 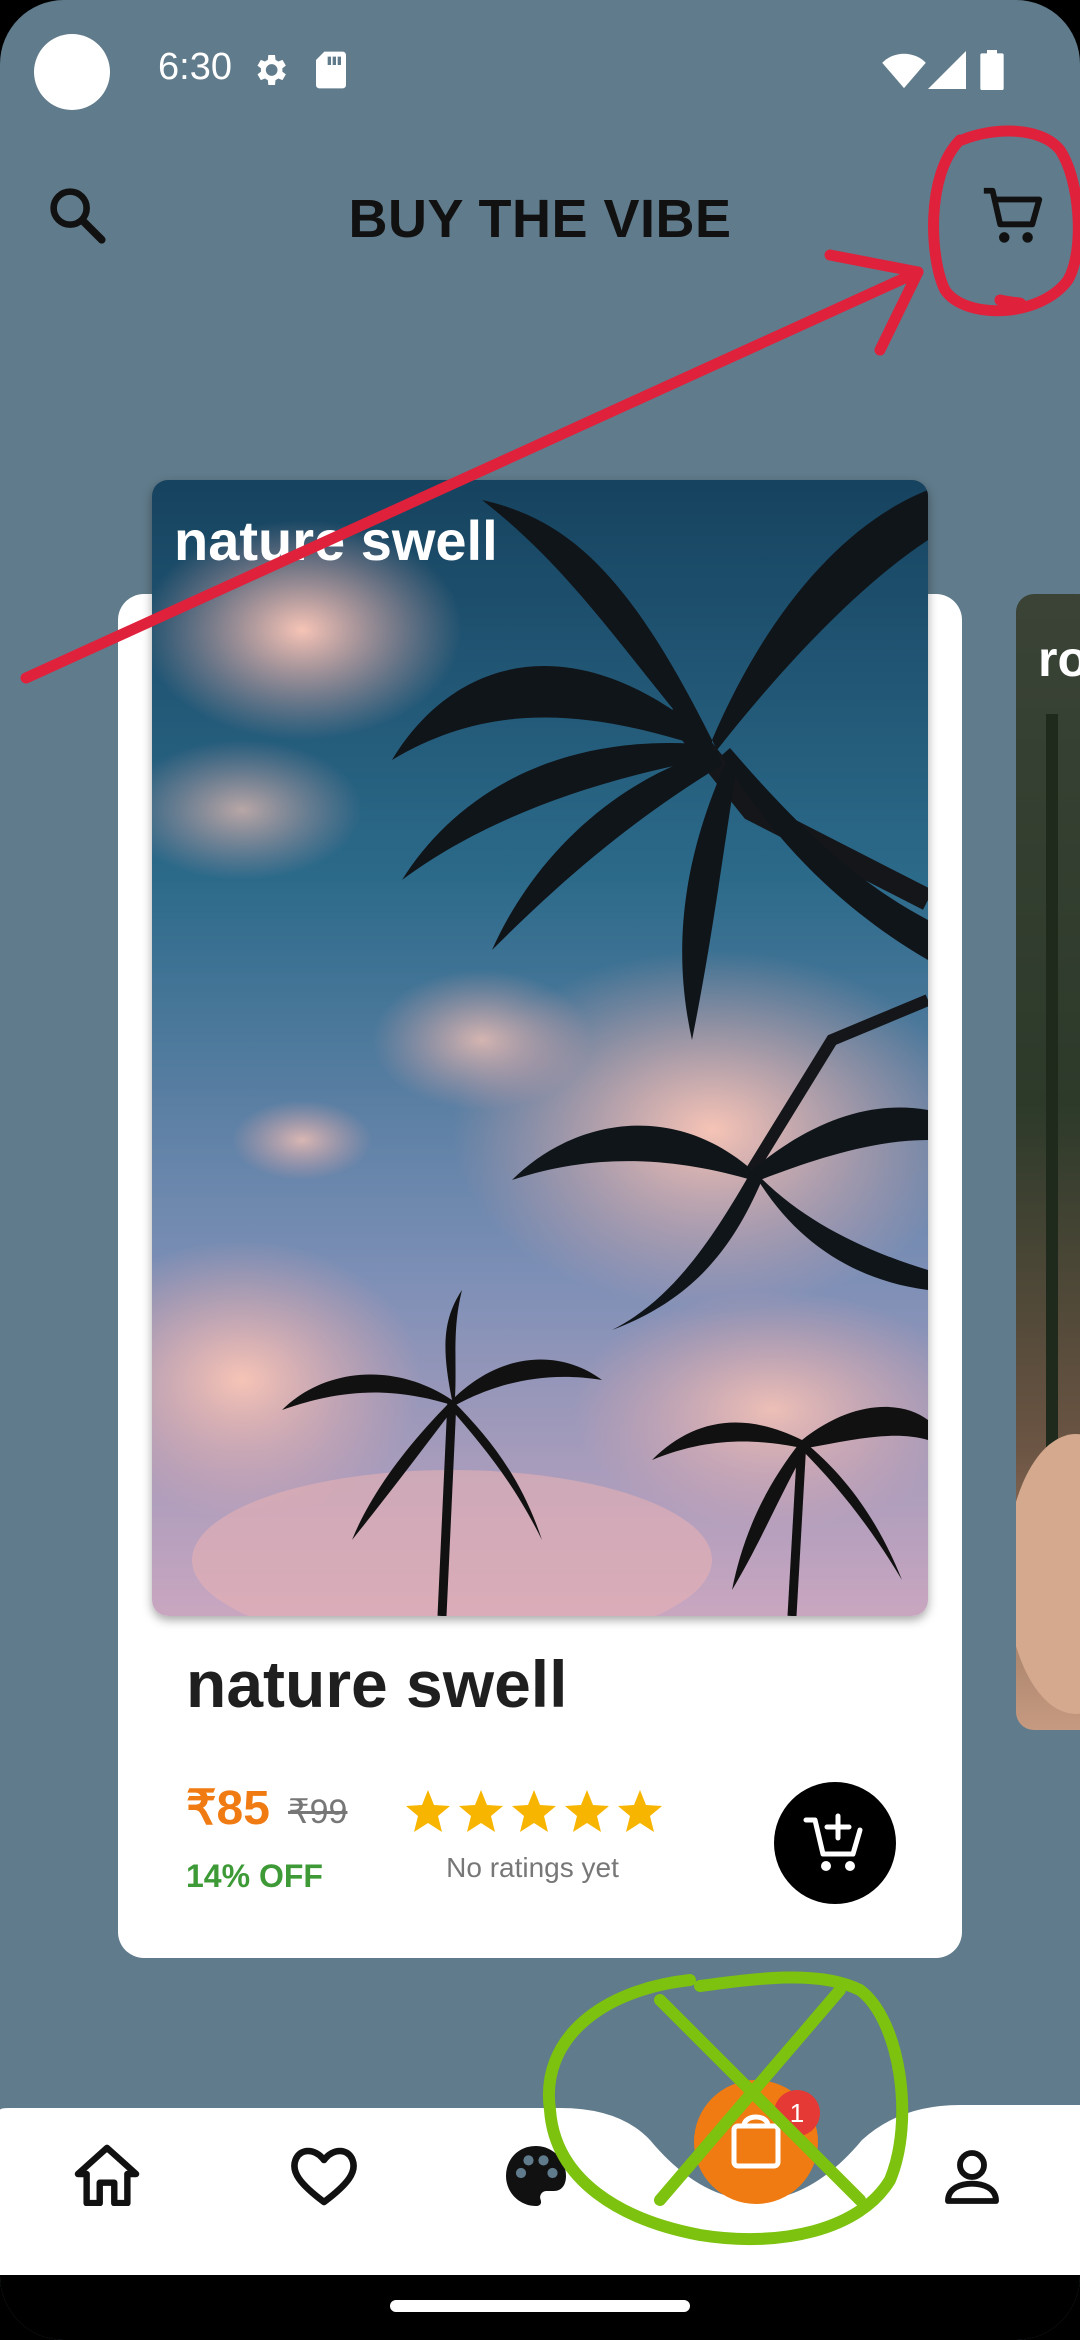 What do you see at coordinates (195, 67) in the screenshot?
I see `status-time: 6:30` at bounding box center [195, 67].